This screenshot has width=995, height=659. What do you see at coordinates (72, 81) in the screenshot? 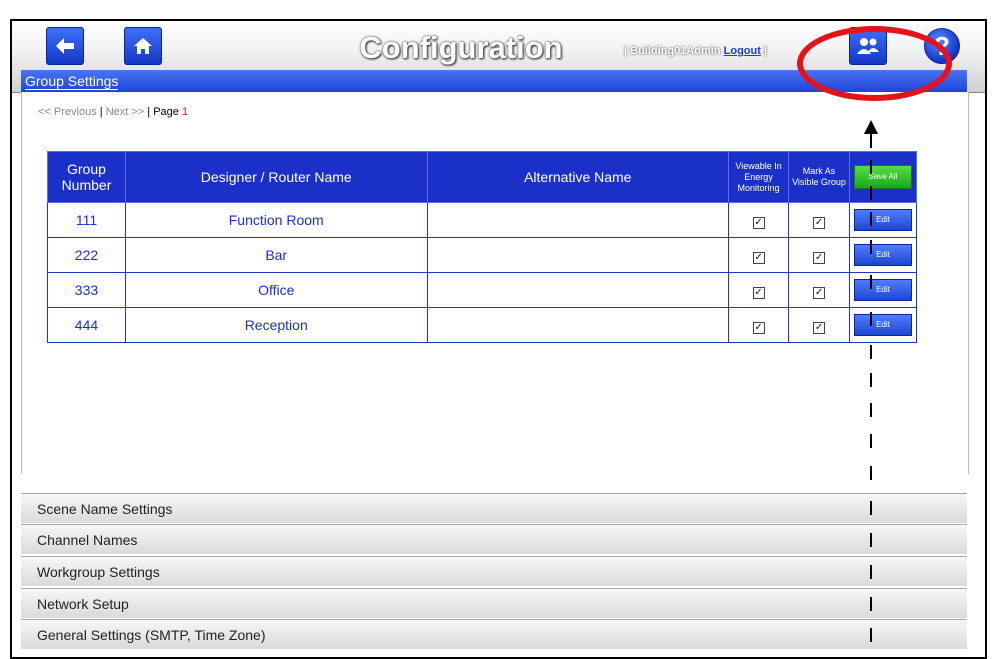
I see `group-settings-title: Group Settings` at bounding box center [72, 81].